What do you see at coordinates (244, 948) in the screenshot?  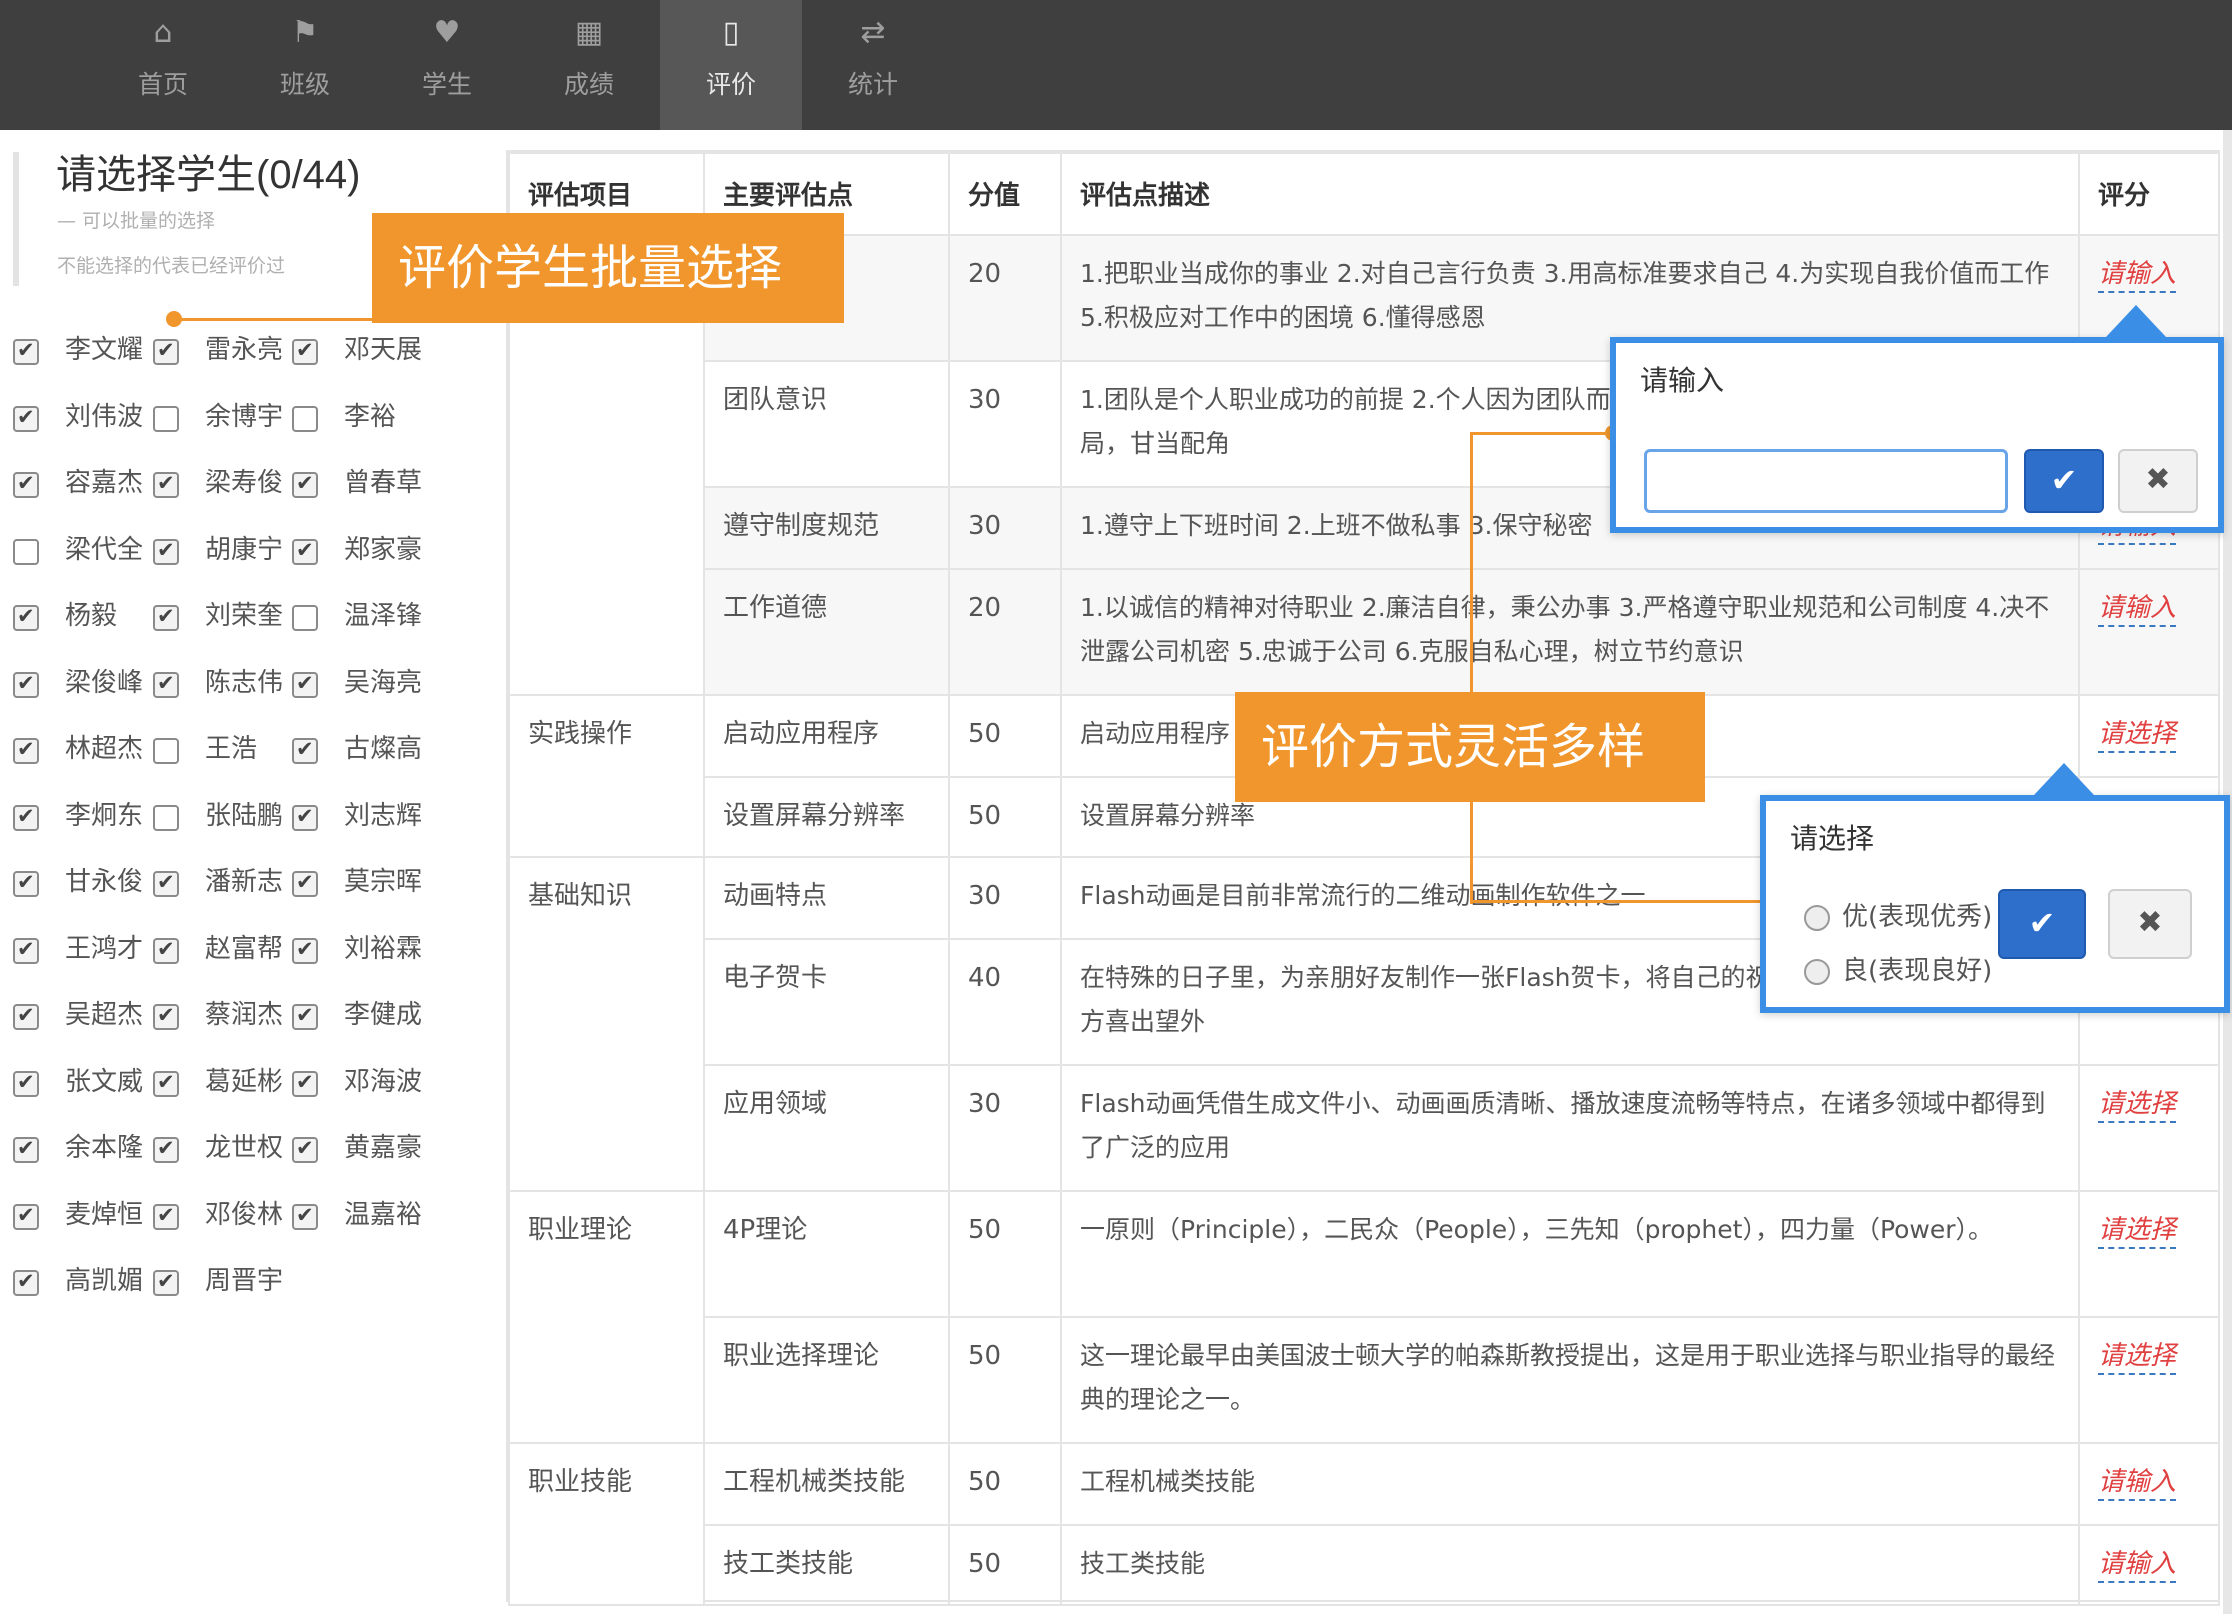 I see `student-name: 赵富帮` at bounding box center [244, 948].